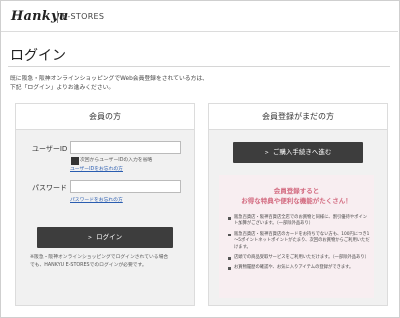 The height and width of the screenshot is (318, 400). What do you see at coordinates (50, 149) in the screenshot?
I see `user-id-label: ユーザーID` at bounding box center [50, 149].